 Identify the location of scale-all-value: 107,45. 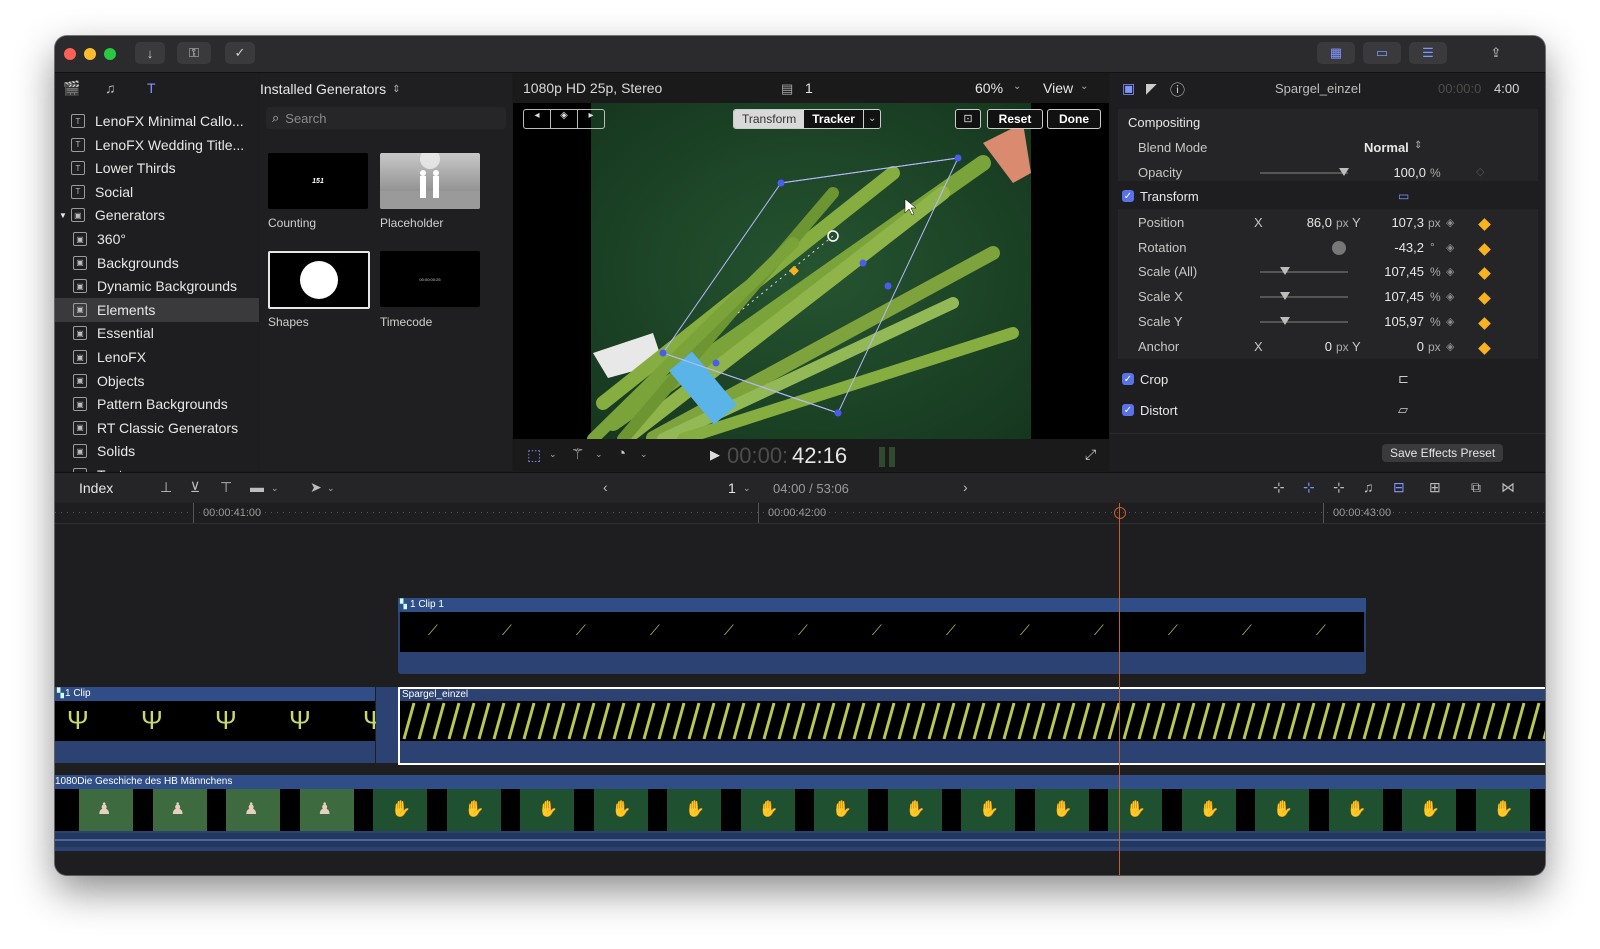
(1395, 271).